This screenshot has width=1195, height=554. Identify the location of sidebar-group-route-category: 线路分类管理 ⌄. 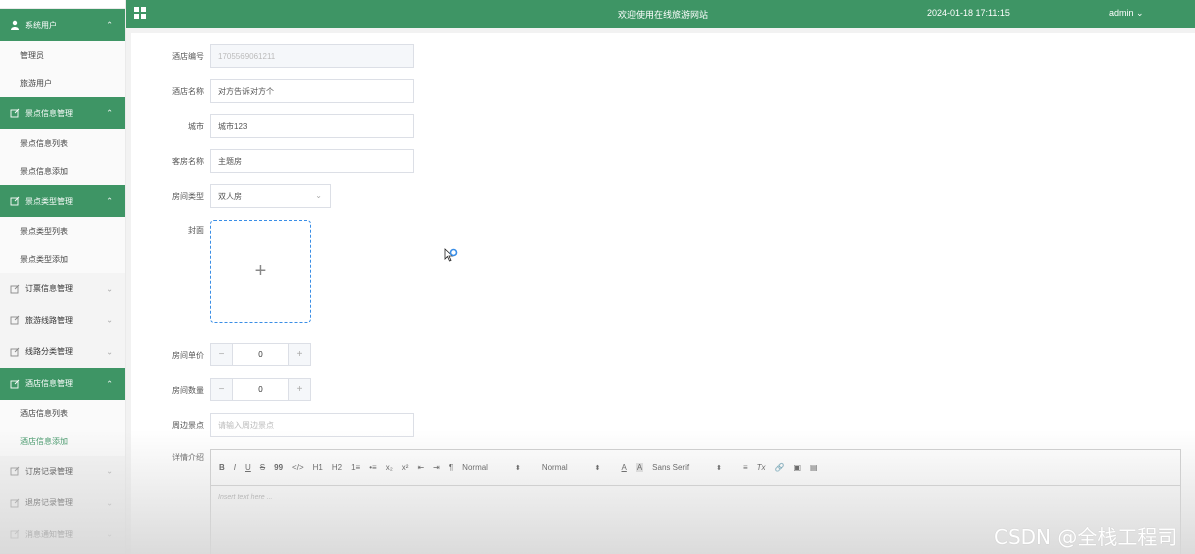
(62, 352).